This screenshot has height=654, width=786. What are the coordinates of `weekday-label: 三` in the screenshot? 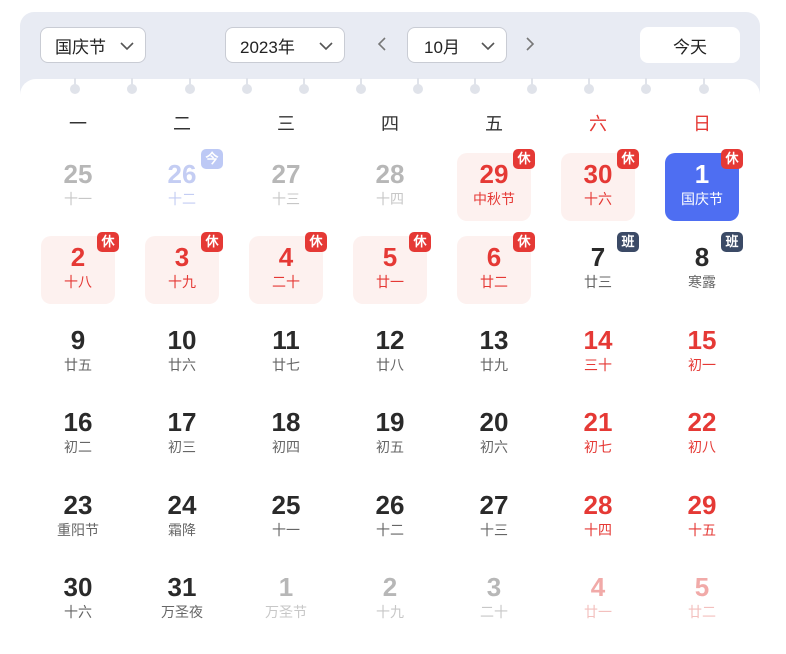 It's located at (286, 124).